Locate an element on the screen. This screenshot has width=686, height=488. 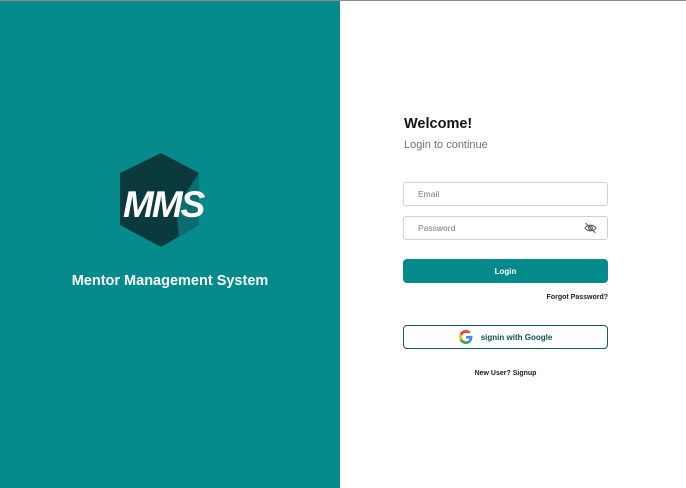
forgot-password-link: Forgot Password? is located at coordinates (577, 297).